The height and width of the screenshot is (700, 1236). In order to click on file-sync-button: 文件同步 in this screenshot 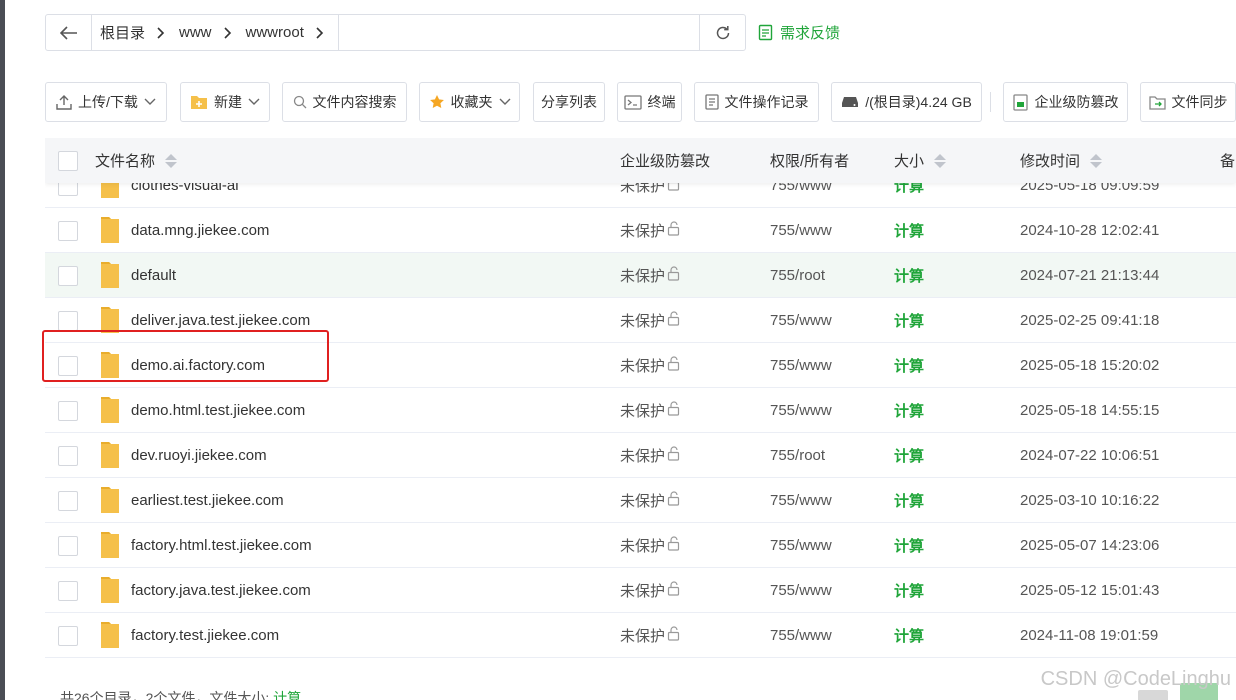, I will do `click(1188, 102)`.